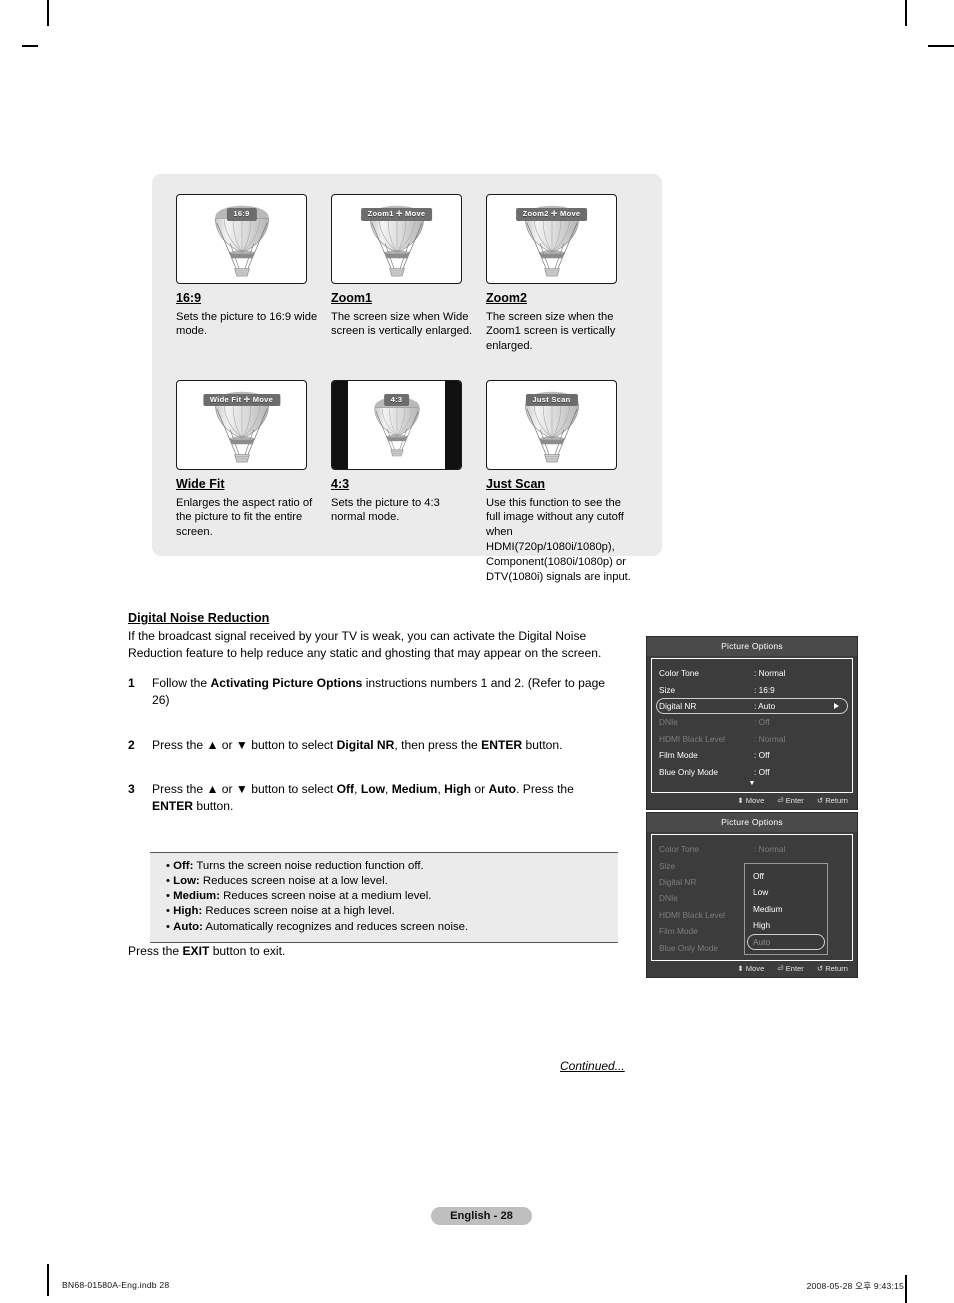 Image resolution: width=954 pixels, height=1303 pixels. What do you see at coordinates (752, 673) in the screenshot?
I see `osd-menu-item: Color Tone: Normal` at bounding box center [752, 673].